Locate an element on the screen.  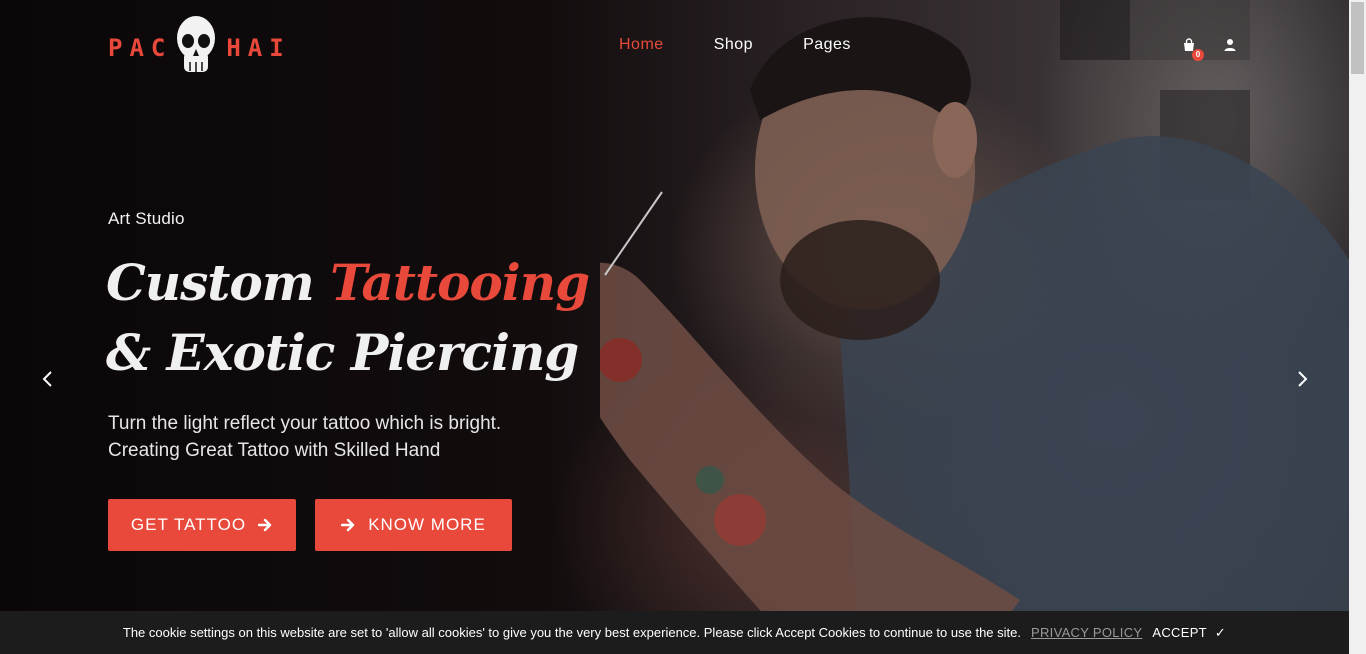
headline-part-1: Custom is located at coordinates (218, 282).